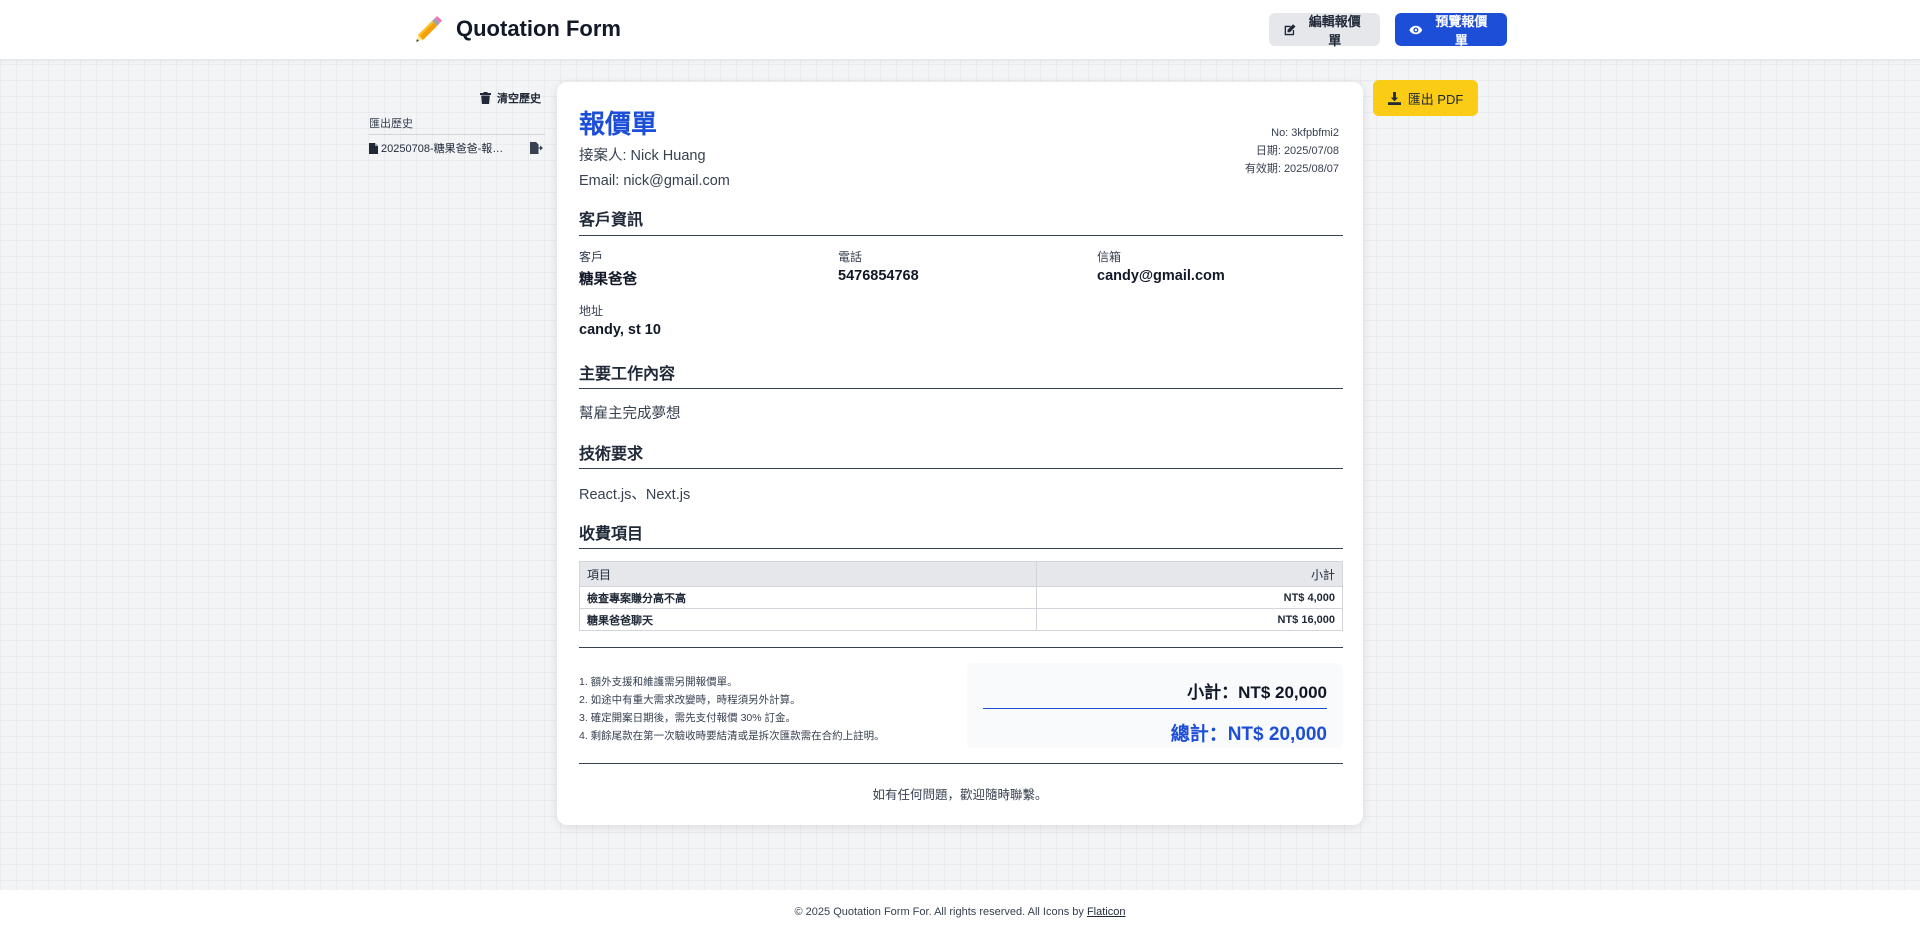 The width and height of the screenshot is (1920, 932). Describe the element at coordinates (1461, 30) in the screenshot. I see `preview-quotation-label: 預覽報價單` at that location.